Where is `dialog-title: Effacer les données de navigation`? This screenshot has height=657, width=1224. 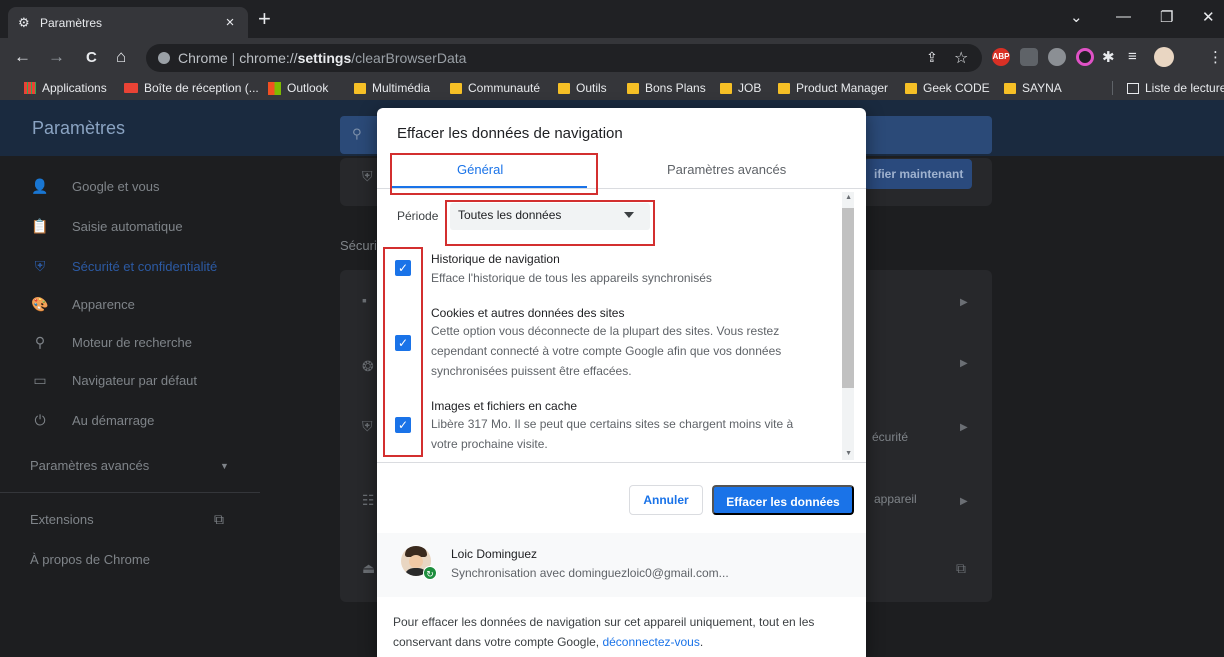 dialog-title: Effacer les données de navigation is located at coordinates (510, 133).